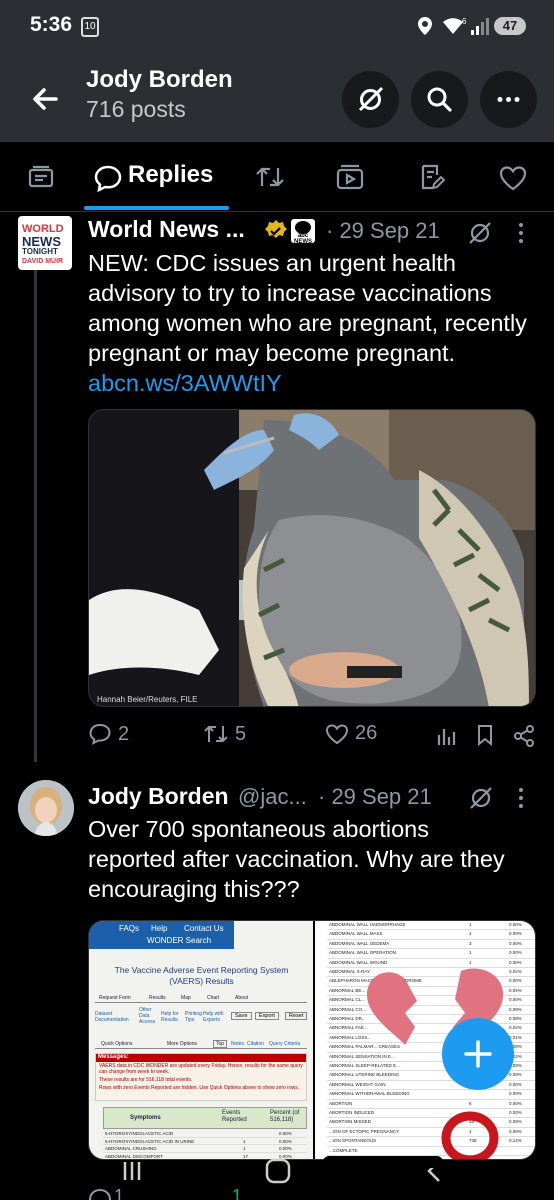  I want to click on bookmark-icon, so click(485, 735).